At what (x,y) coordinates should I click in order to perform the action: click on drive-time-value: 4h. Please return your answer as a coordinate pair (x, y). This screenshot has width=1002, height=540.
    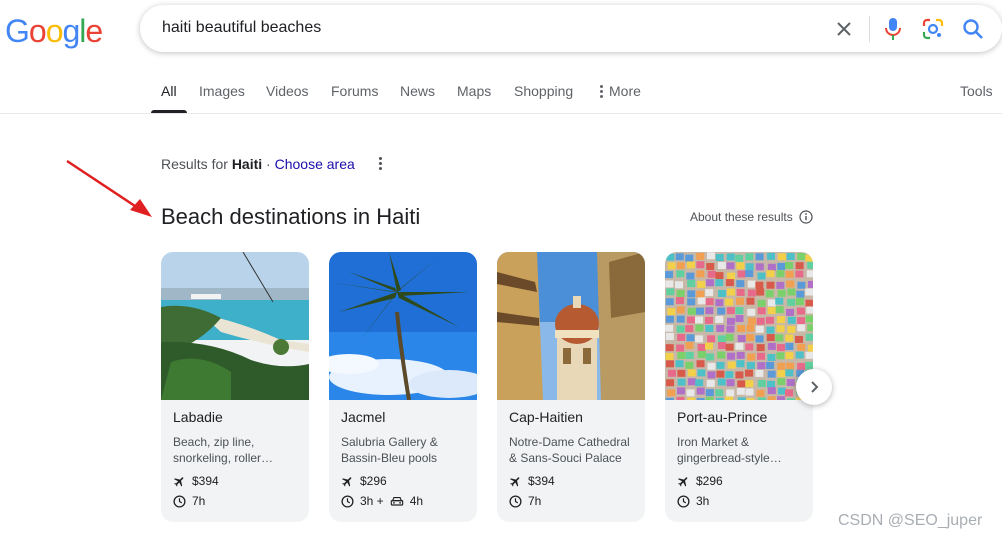
    Looking at the image, I should click on (416, 501).